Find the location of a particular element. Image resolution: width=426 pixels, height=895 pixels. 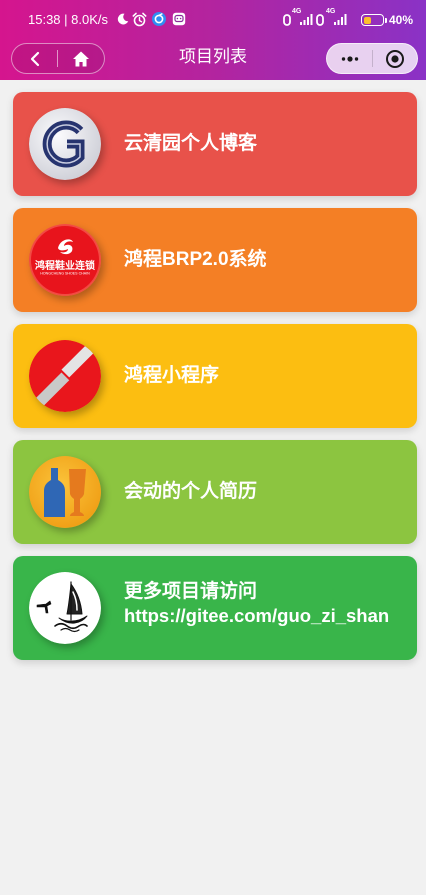

hongcheng-shoes-logo-icon: 鸿程鞋业连锁 HONGCHENG SHOES CHAIN is located at coordinates (65, 260).